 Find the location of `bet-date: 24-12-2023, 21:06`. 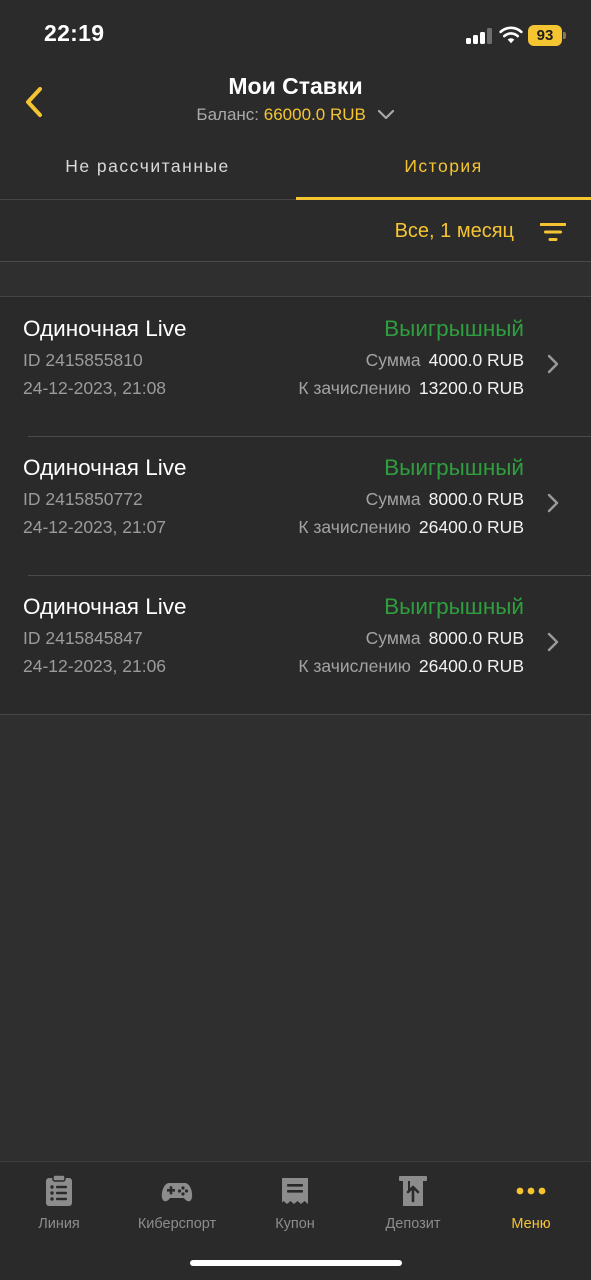

bet-date: 24-12-2023, 21:06 is located at coordinates (95, 666).